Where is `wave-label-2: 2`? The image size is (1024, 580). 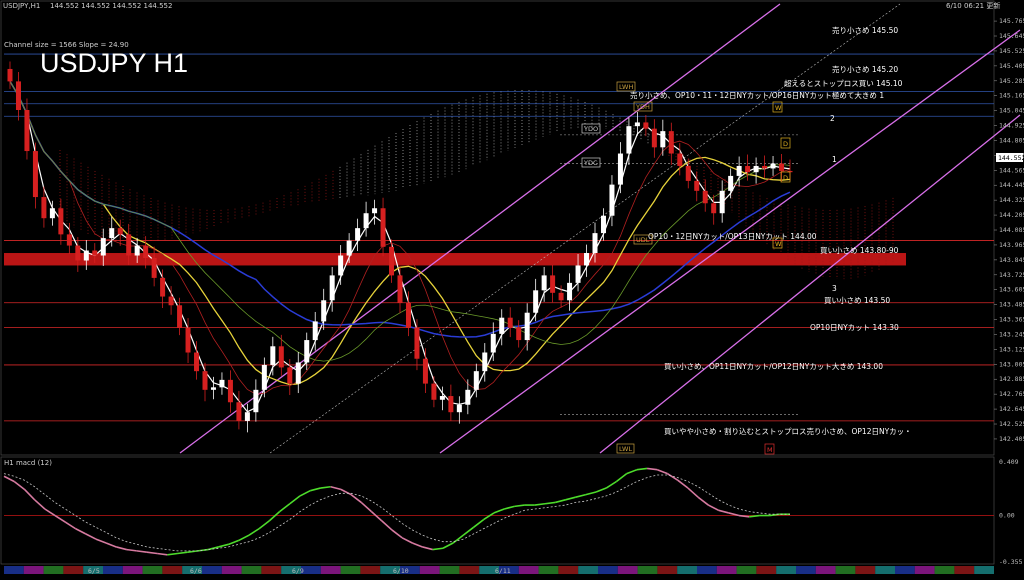
wave-label-2: 2 is located at coordinates (832, 118).